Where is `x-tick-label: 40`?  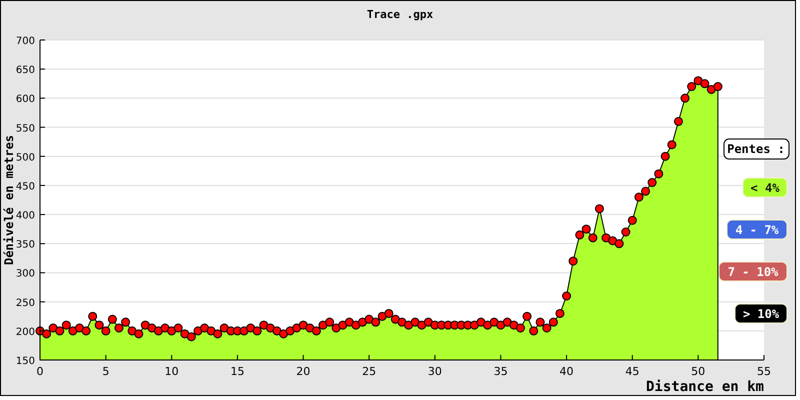
x-tick-label: 40 is located at coordinates (567, 371).